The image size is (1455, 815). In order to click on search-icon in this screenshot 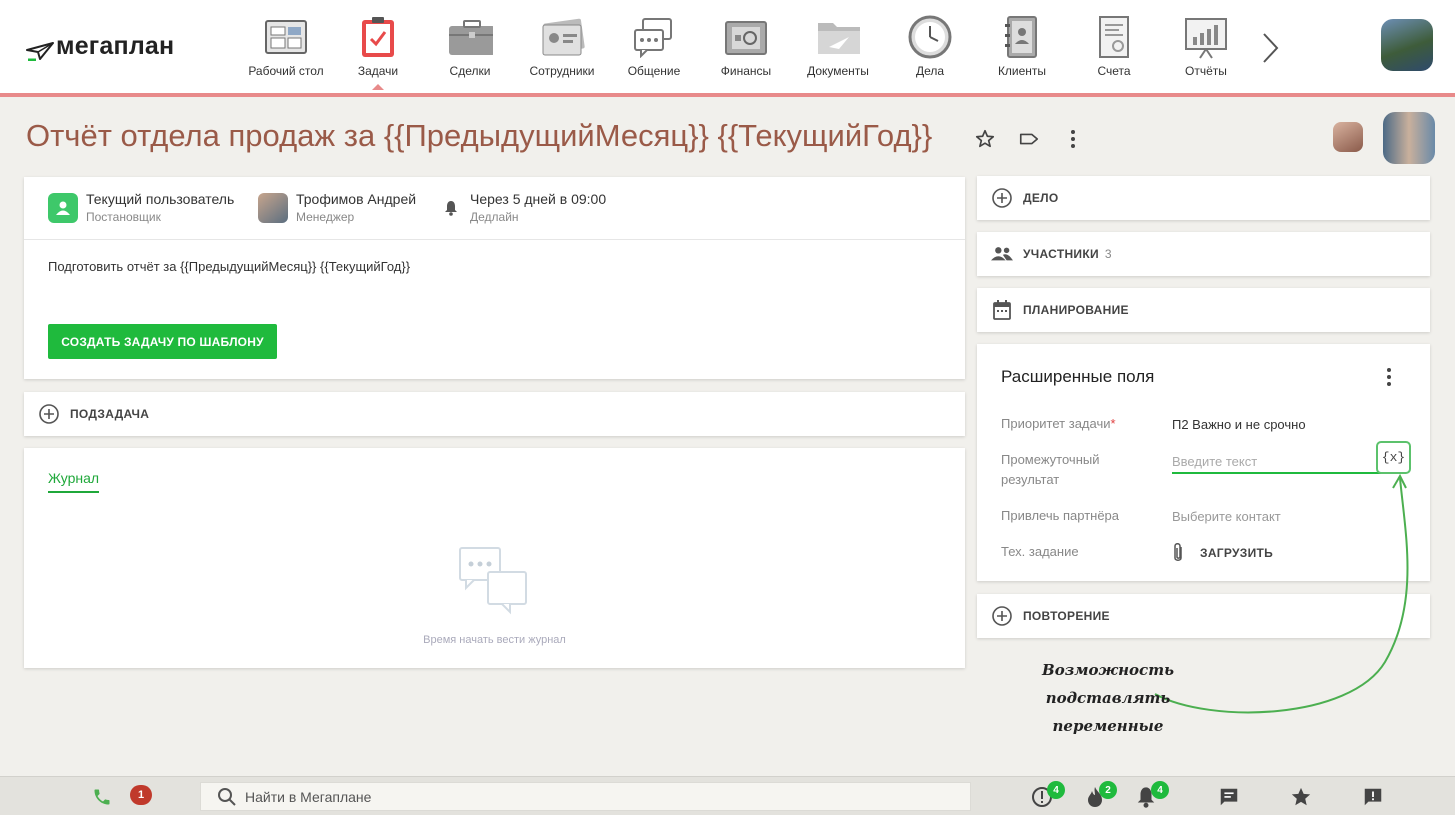, I will do `click(227, 796)`.